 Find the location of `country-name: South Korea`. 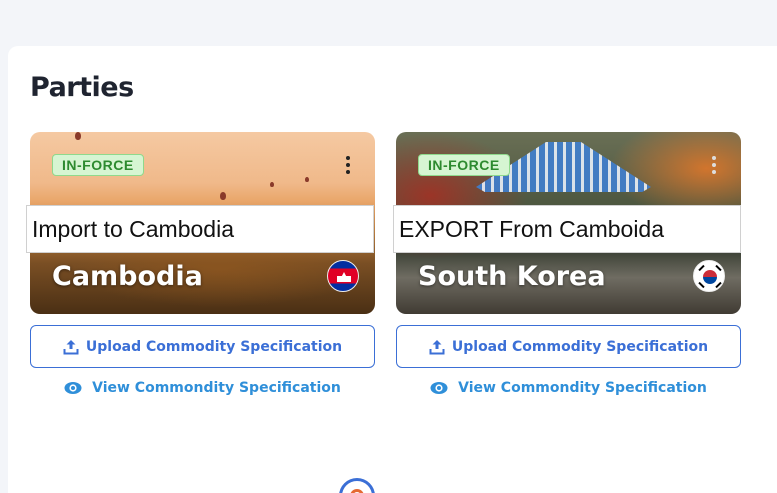

country-name: South Korea is located at coordinates (512, 276).